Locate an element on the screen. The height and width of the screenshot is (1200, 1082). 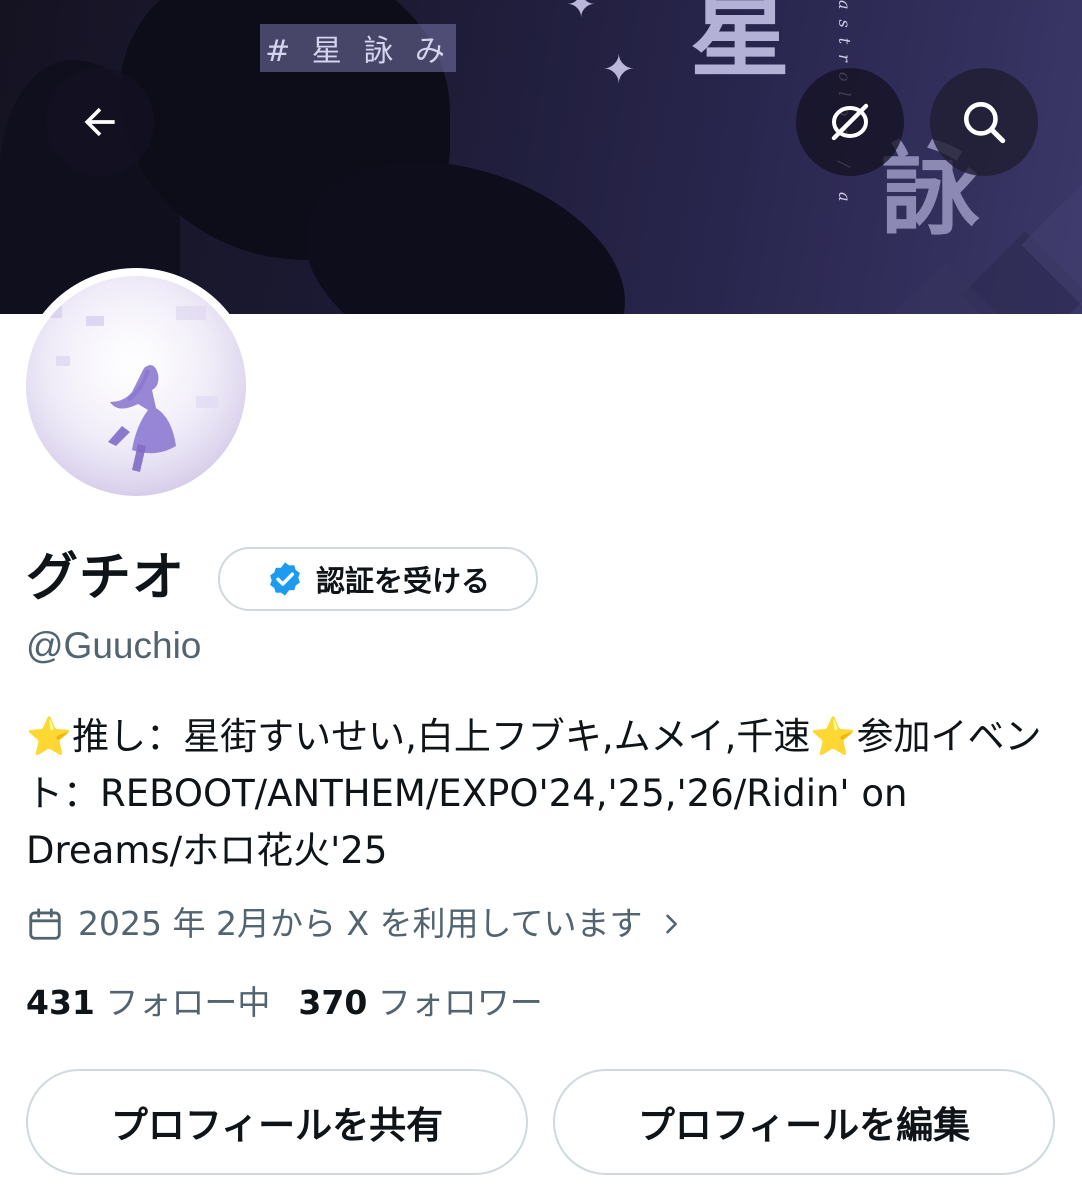
arrow-left-icon is located at coordinates (99, 122).